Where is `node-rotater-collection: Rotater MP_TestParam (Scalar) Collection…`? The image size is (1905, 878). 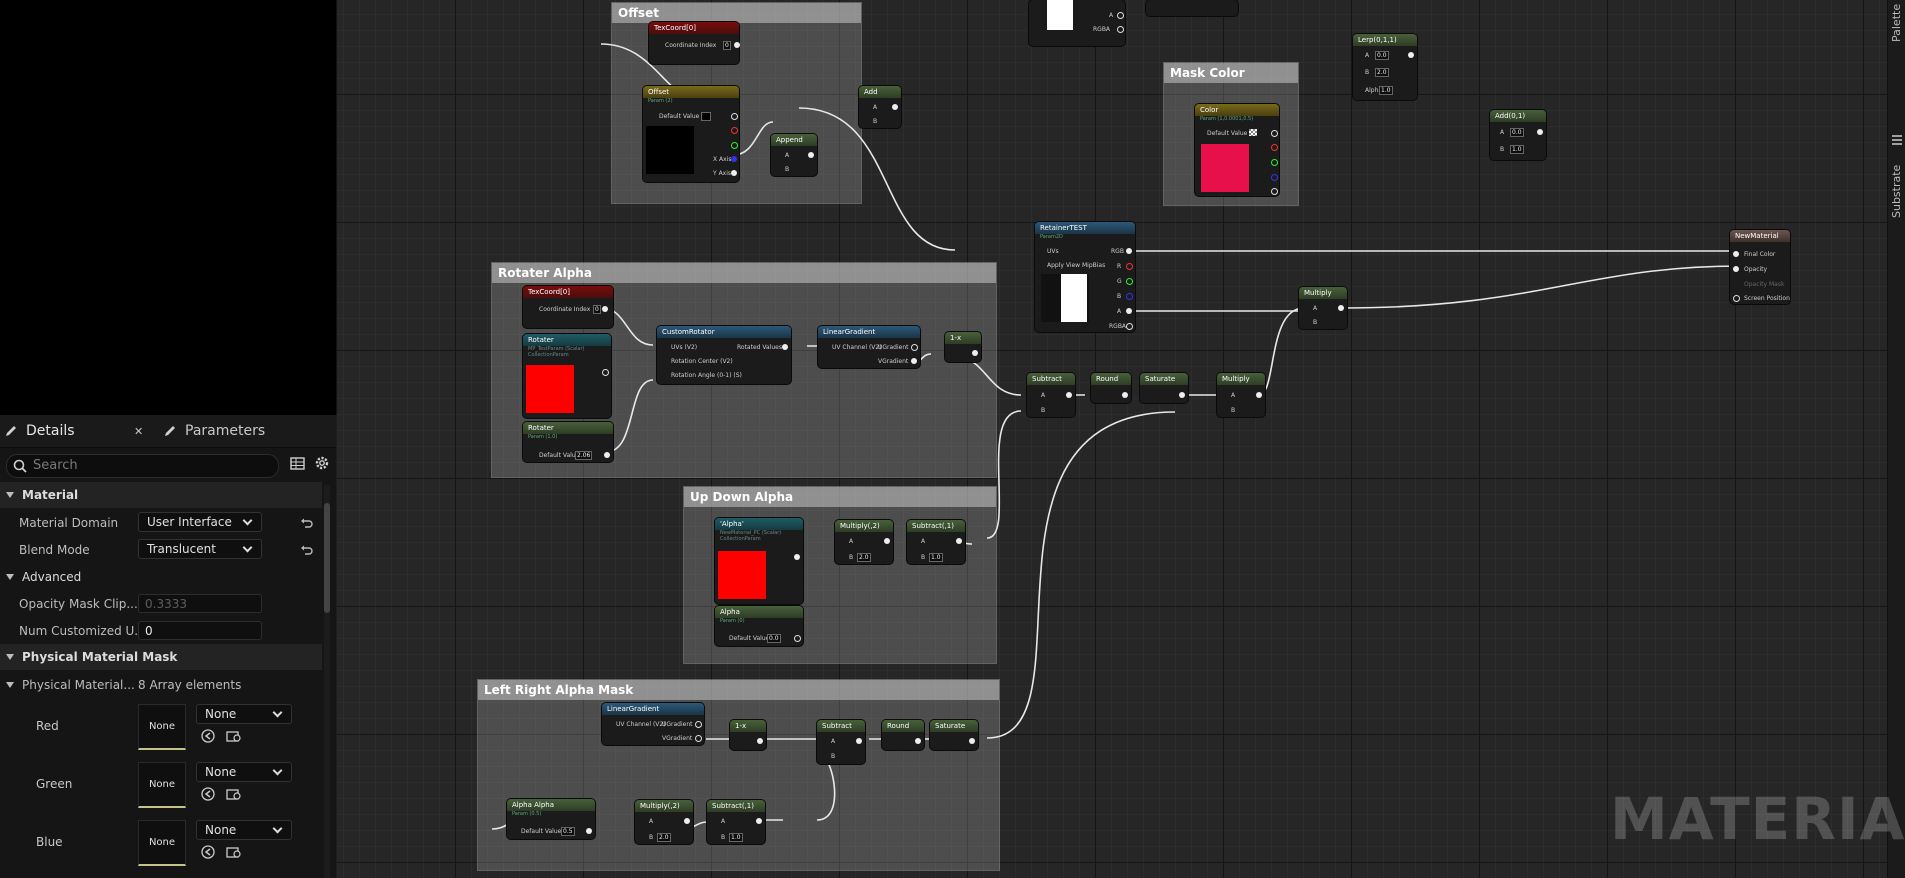
node-rotater-collection: Rotater MP_TestParam (Scalar) Collection… is located at coordinates (567, 376).